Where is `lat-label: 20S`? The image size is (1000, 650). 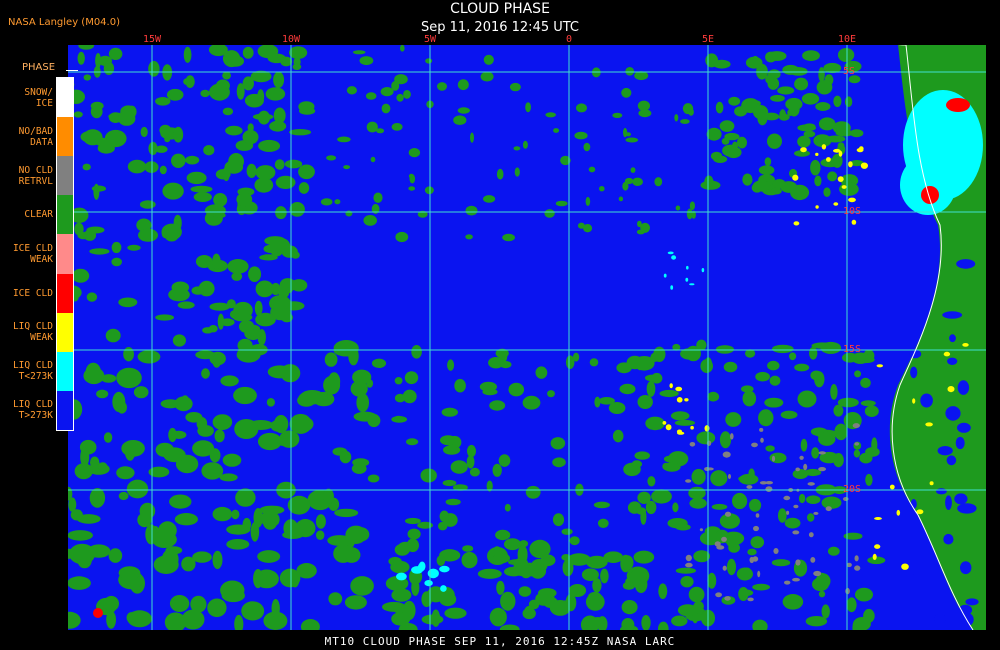
lat-label: 20S is located at coordinates (852, 489).